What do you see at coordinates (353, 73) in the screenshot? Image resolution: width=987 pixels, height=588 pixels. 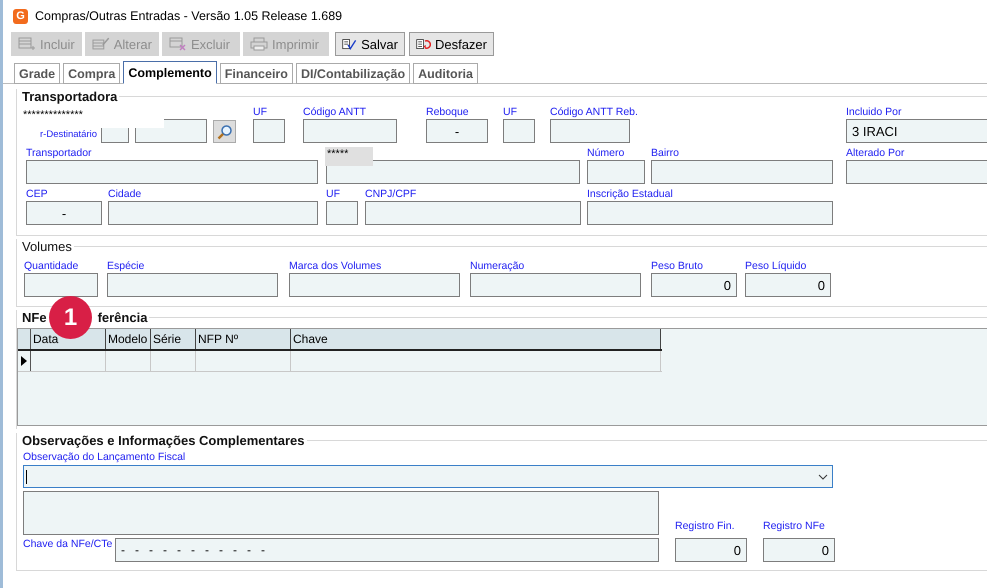 I see `tab: DI/Contabilização` at bounding box center [353, 73].